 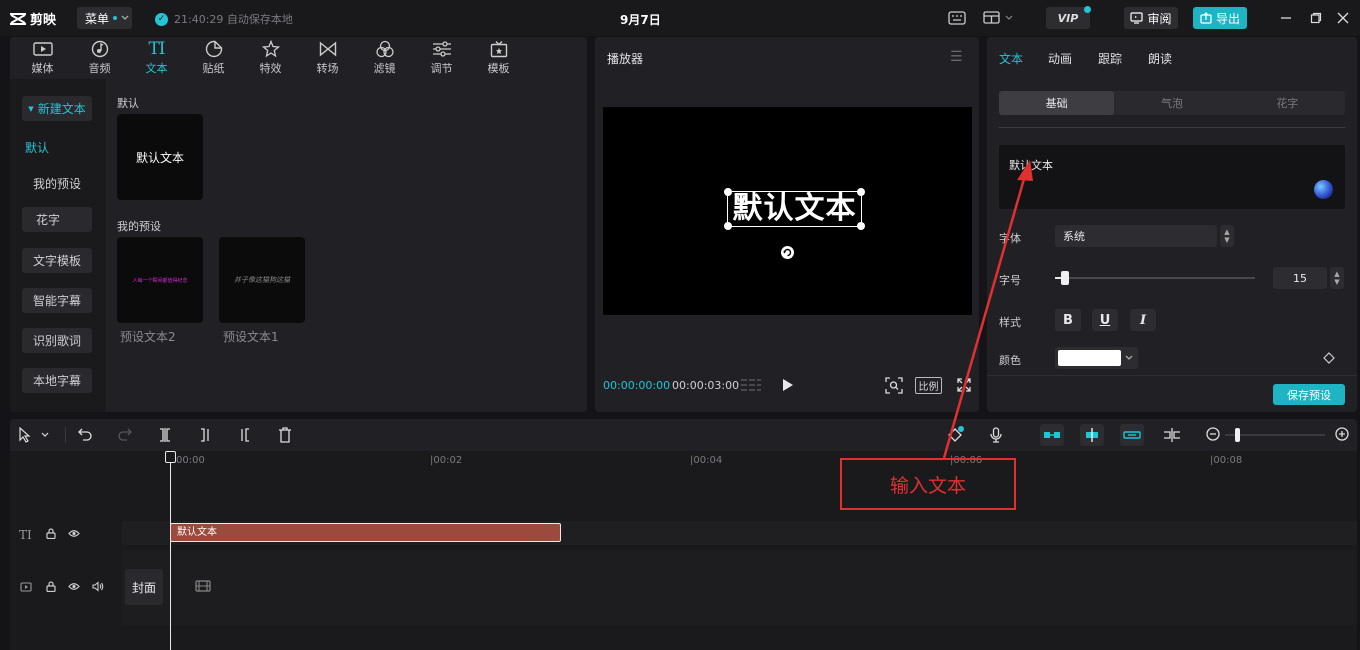 What do you see at coordinates (956, 436) in the screenshot?
I see `keyframe-icon` at bounding box center [956, 436].